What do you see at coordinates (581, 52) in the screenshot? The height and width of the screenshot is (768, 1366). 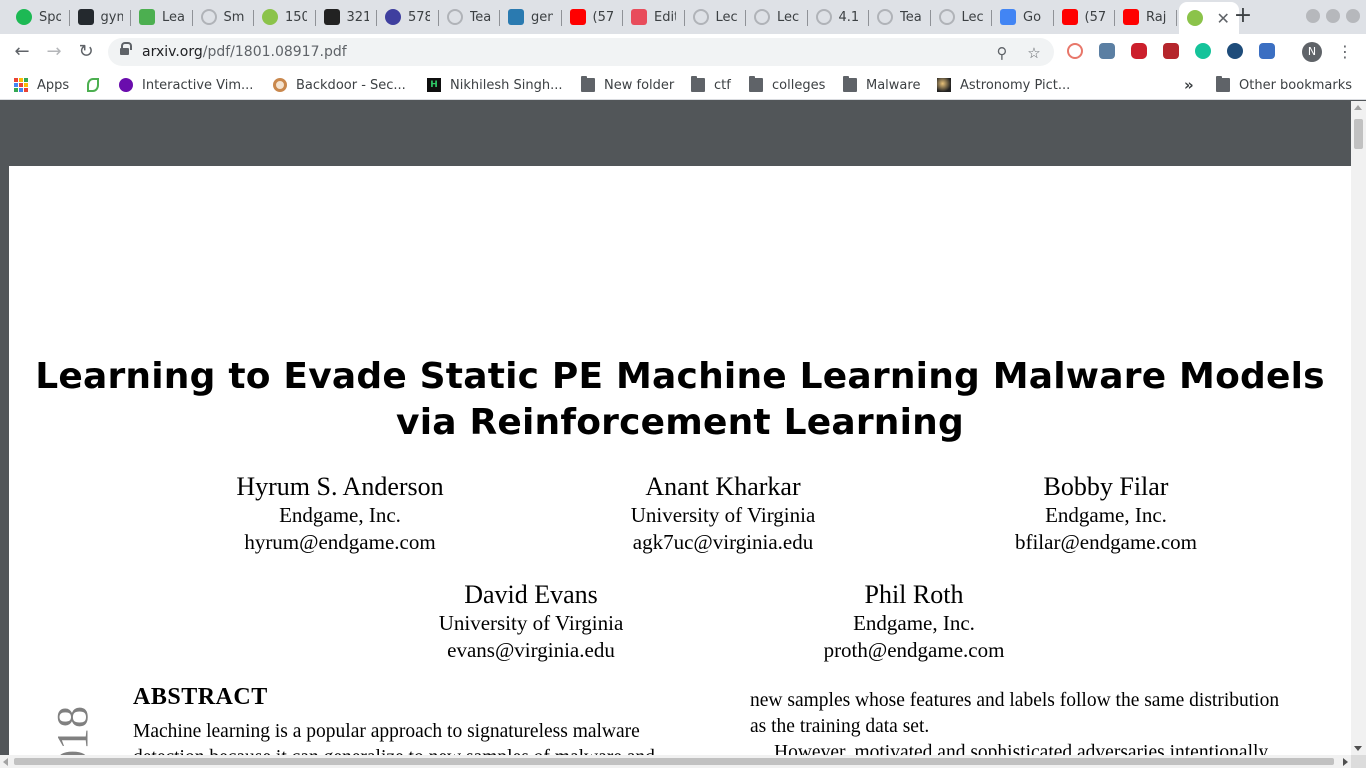 I see `address-bar: arxiv.org/pdf/1801.08917.pdf ⚲ ☆` at bounding box center [581, 52].